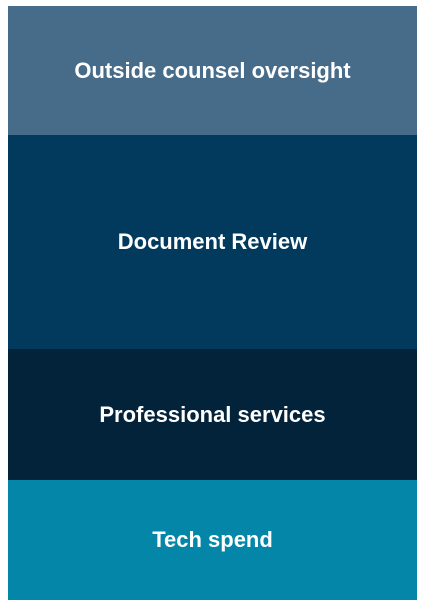  I want to click on block-label: Professional services, so click(212, 414).